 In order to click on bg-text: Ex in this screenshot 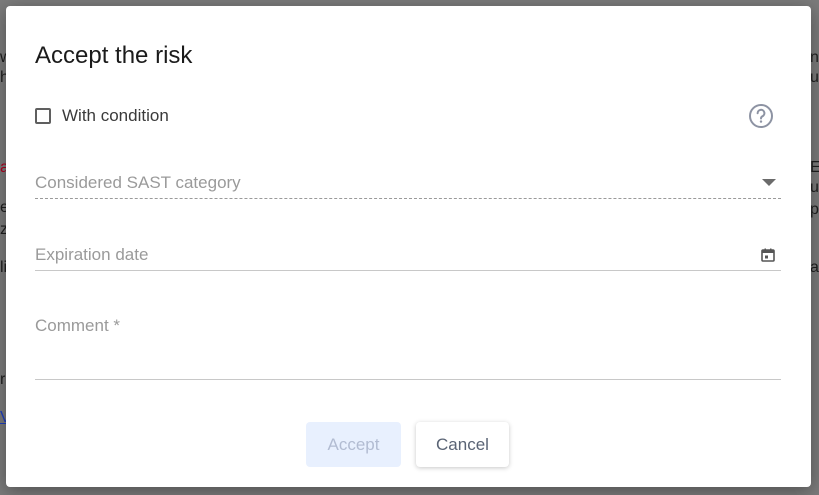, I will do `click(814, 167)`.